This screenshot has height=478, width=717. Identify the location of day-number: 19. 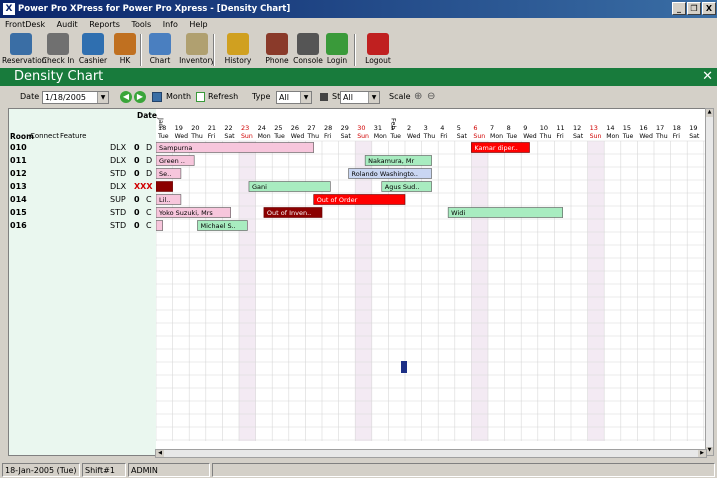
(693, 128).